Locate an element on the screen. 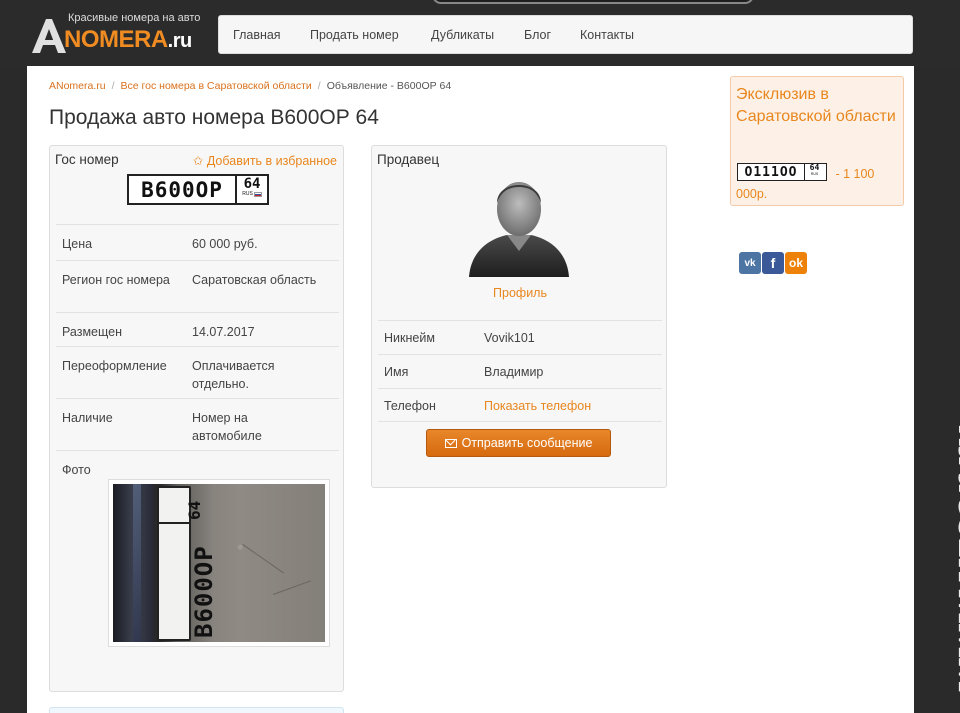  odnoklassniki-share-icon: ok is located at coordinates (796, 263).